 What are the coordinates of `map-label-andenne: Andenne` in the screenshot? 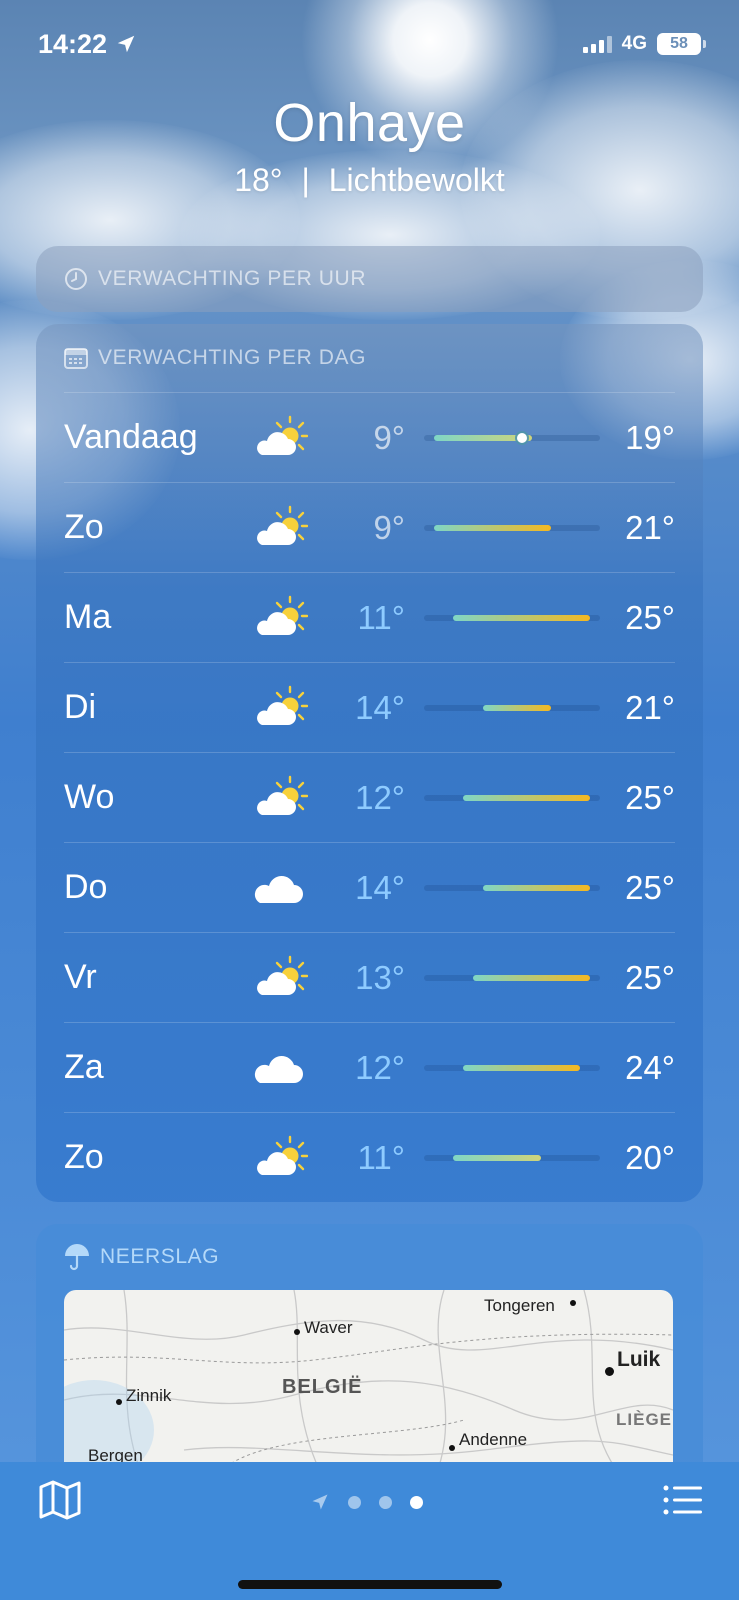 It's located at (493, 1439).